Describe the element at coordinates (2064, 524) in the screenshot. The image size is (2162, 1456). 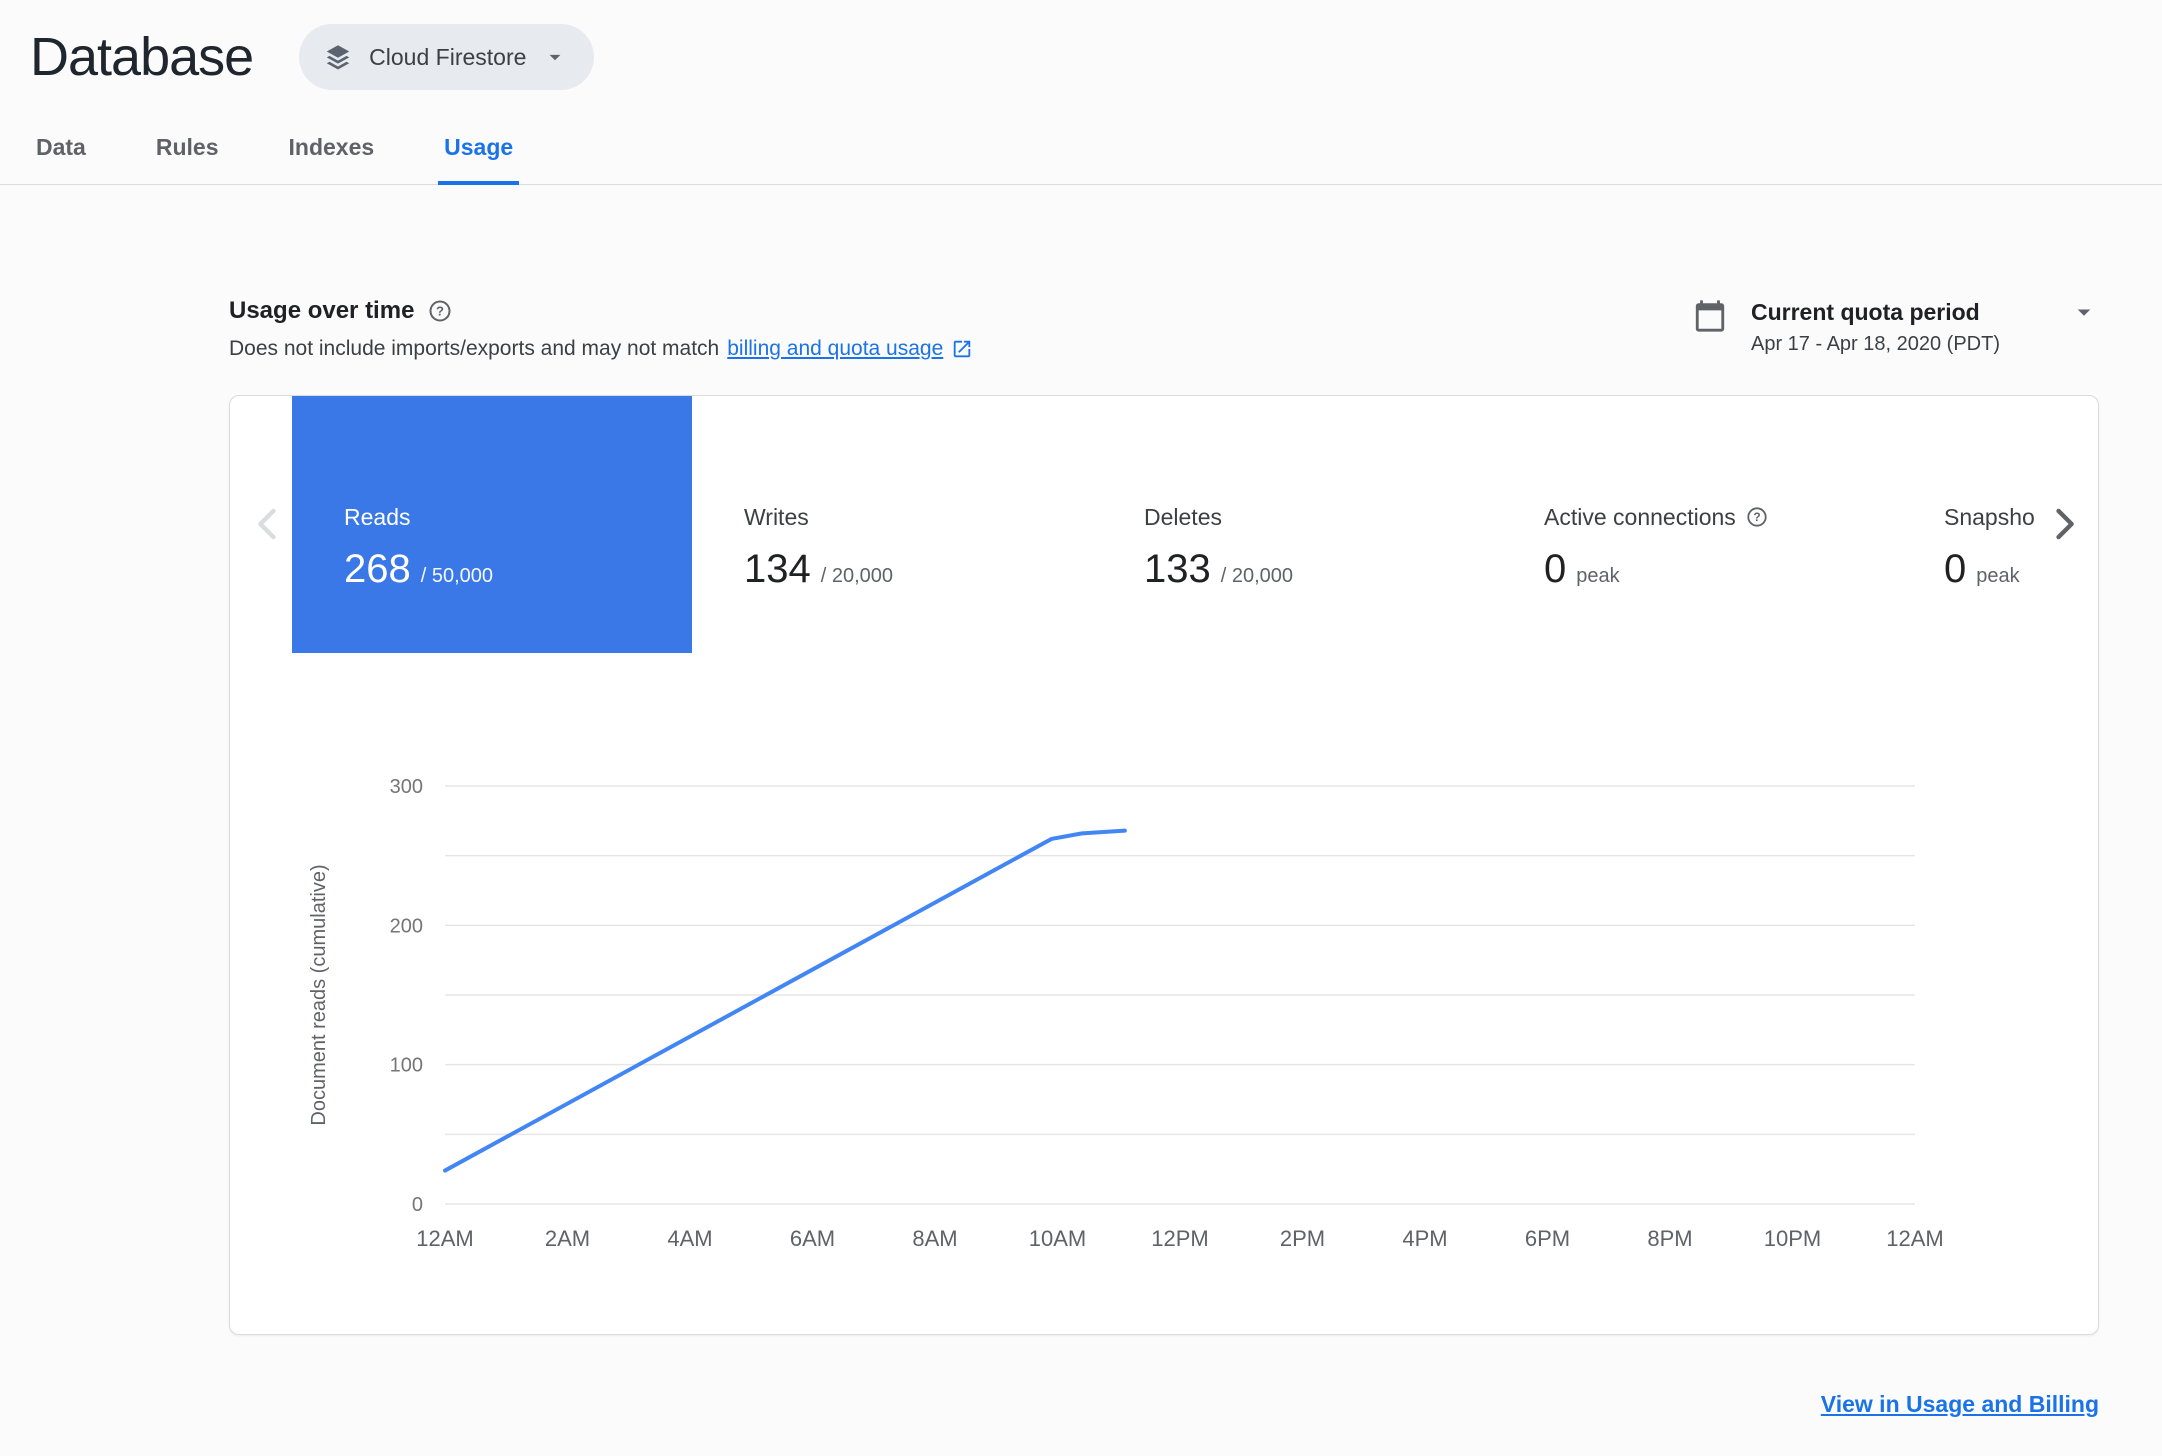
I see `metrics-scroll-right-button` at that location.